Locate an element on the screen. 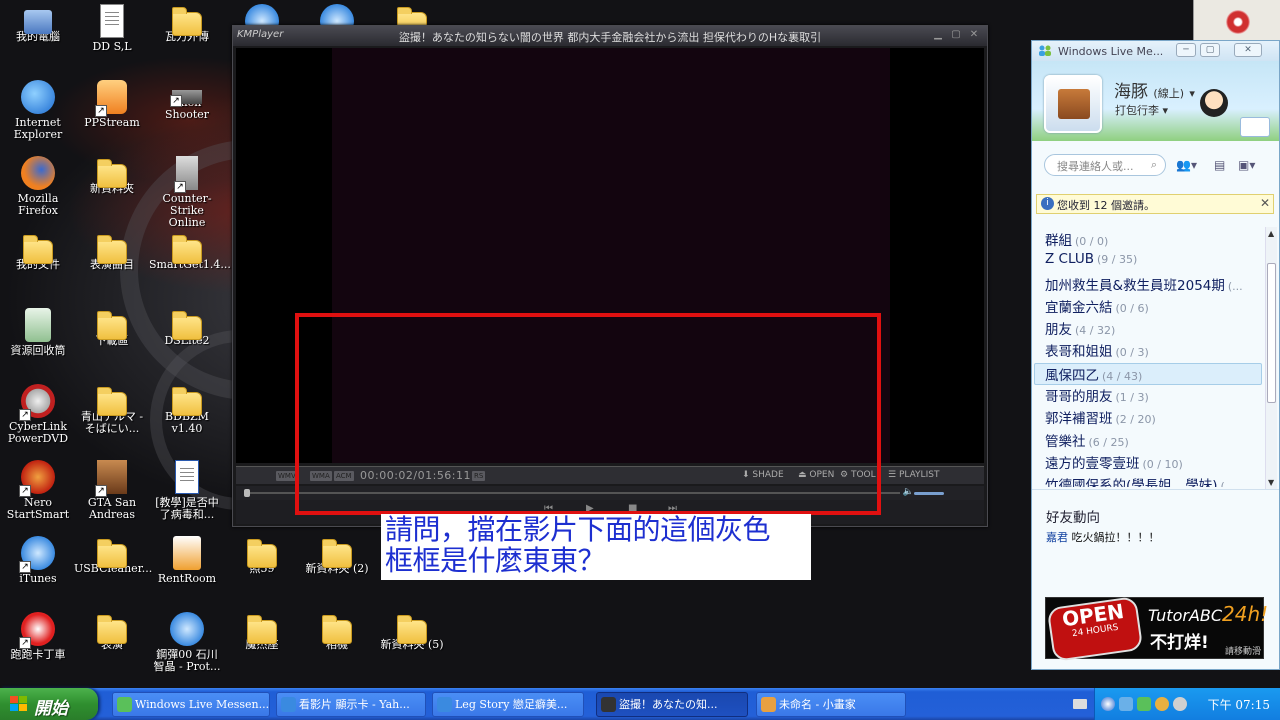  music-file-icon is located at coordinates (262, 15).